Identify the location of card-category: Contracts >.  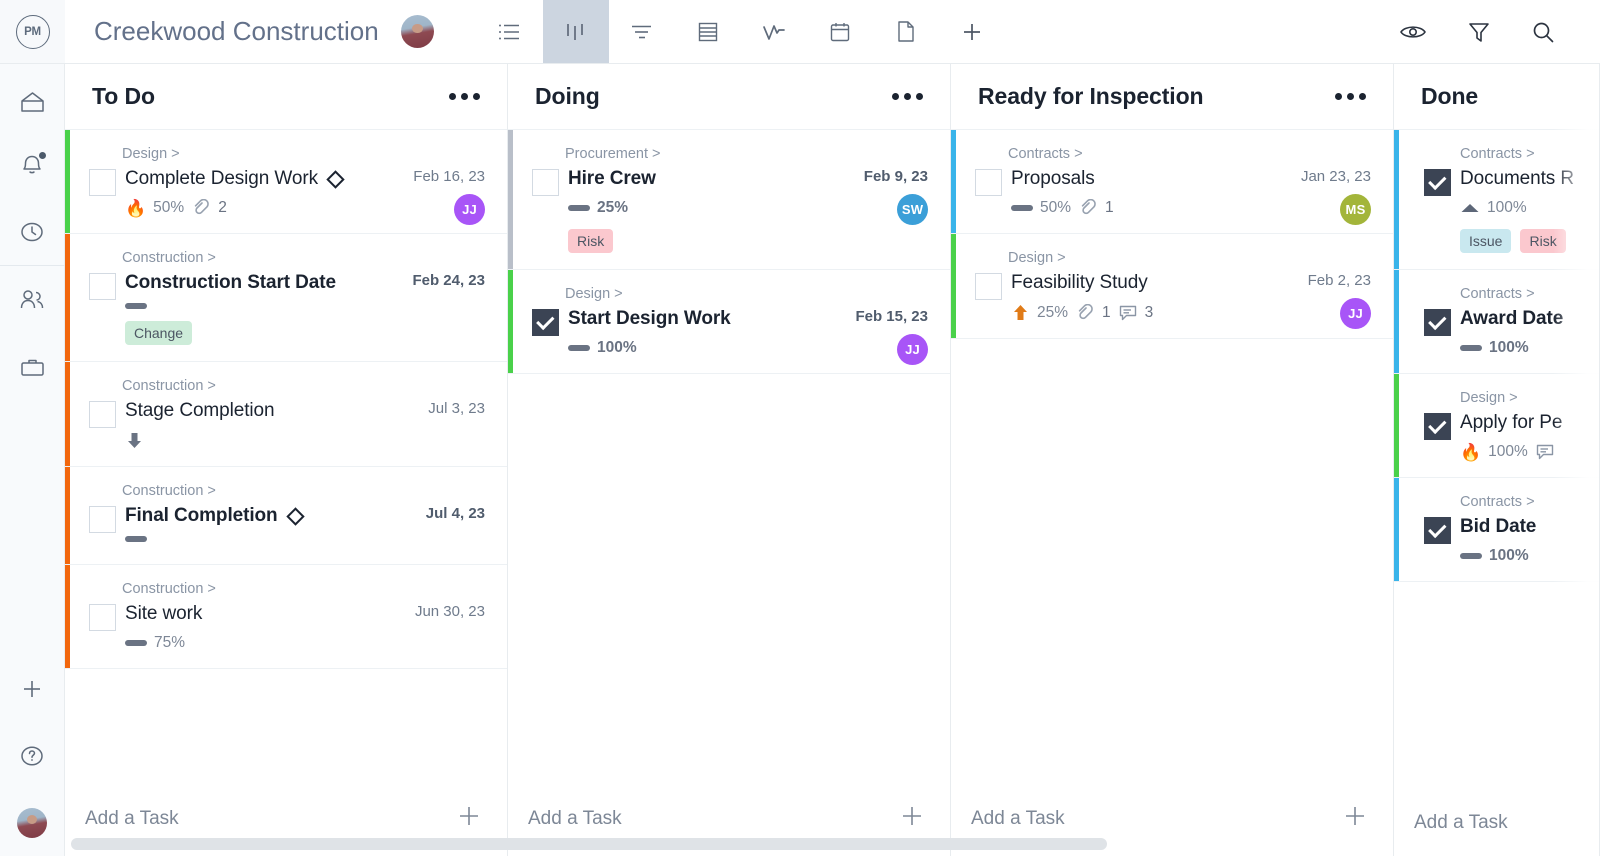
(1497, 502).